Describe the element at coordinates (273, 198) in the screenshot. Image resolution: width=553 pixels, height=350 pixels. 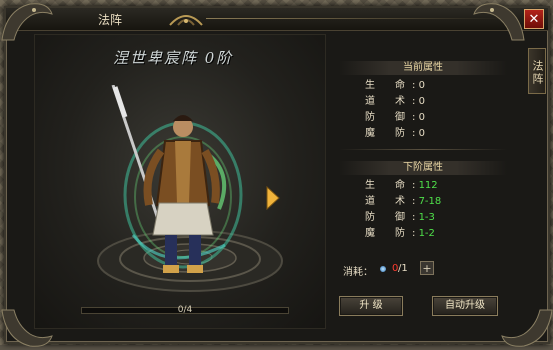
I see `arrow-right-icon` at that location.